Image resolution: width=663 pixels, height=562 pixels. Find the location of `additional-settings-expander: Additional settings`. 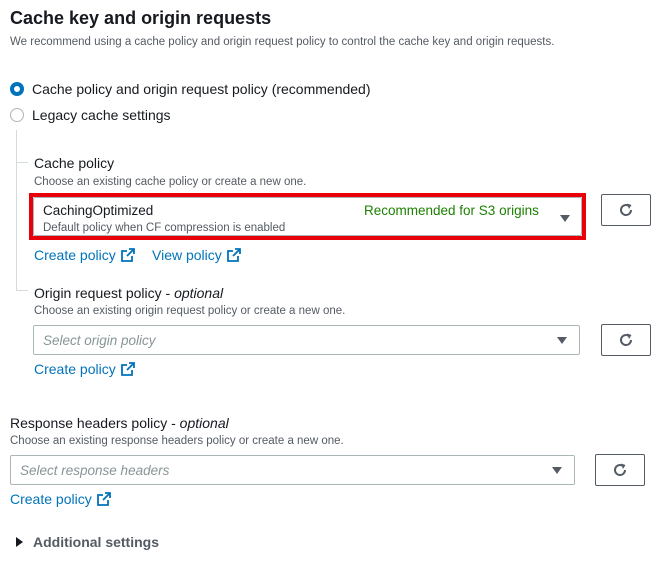

additional-settings-expander: Additional settings is located at coordinates (87, 542).